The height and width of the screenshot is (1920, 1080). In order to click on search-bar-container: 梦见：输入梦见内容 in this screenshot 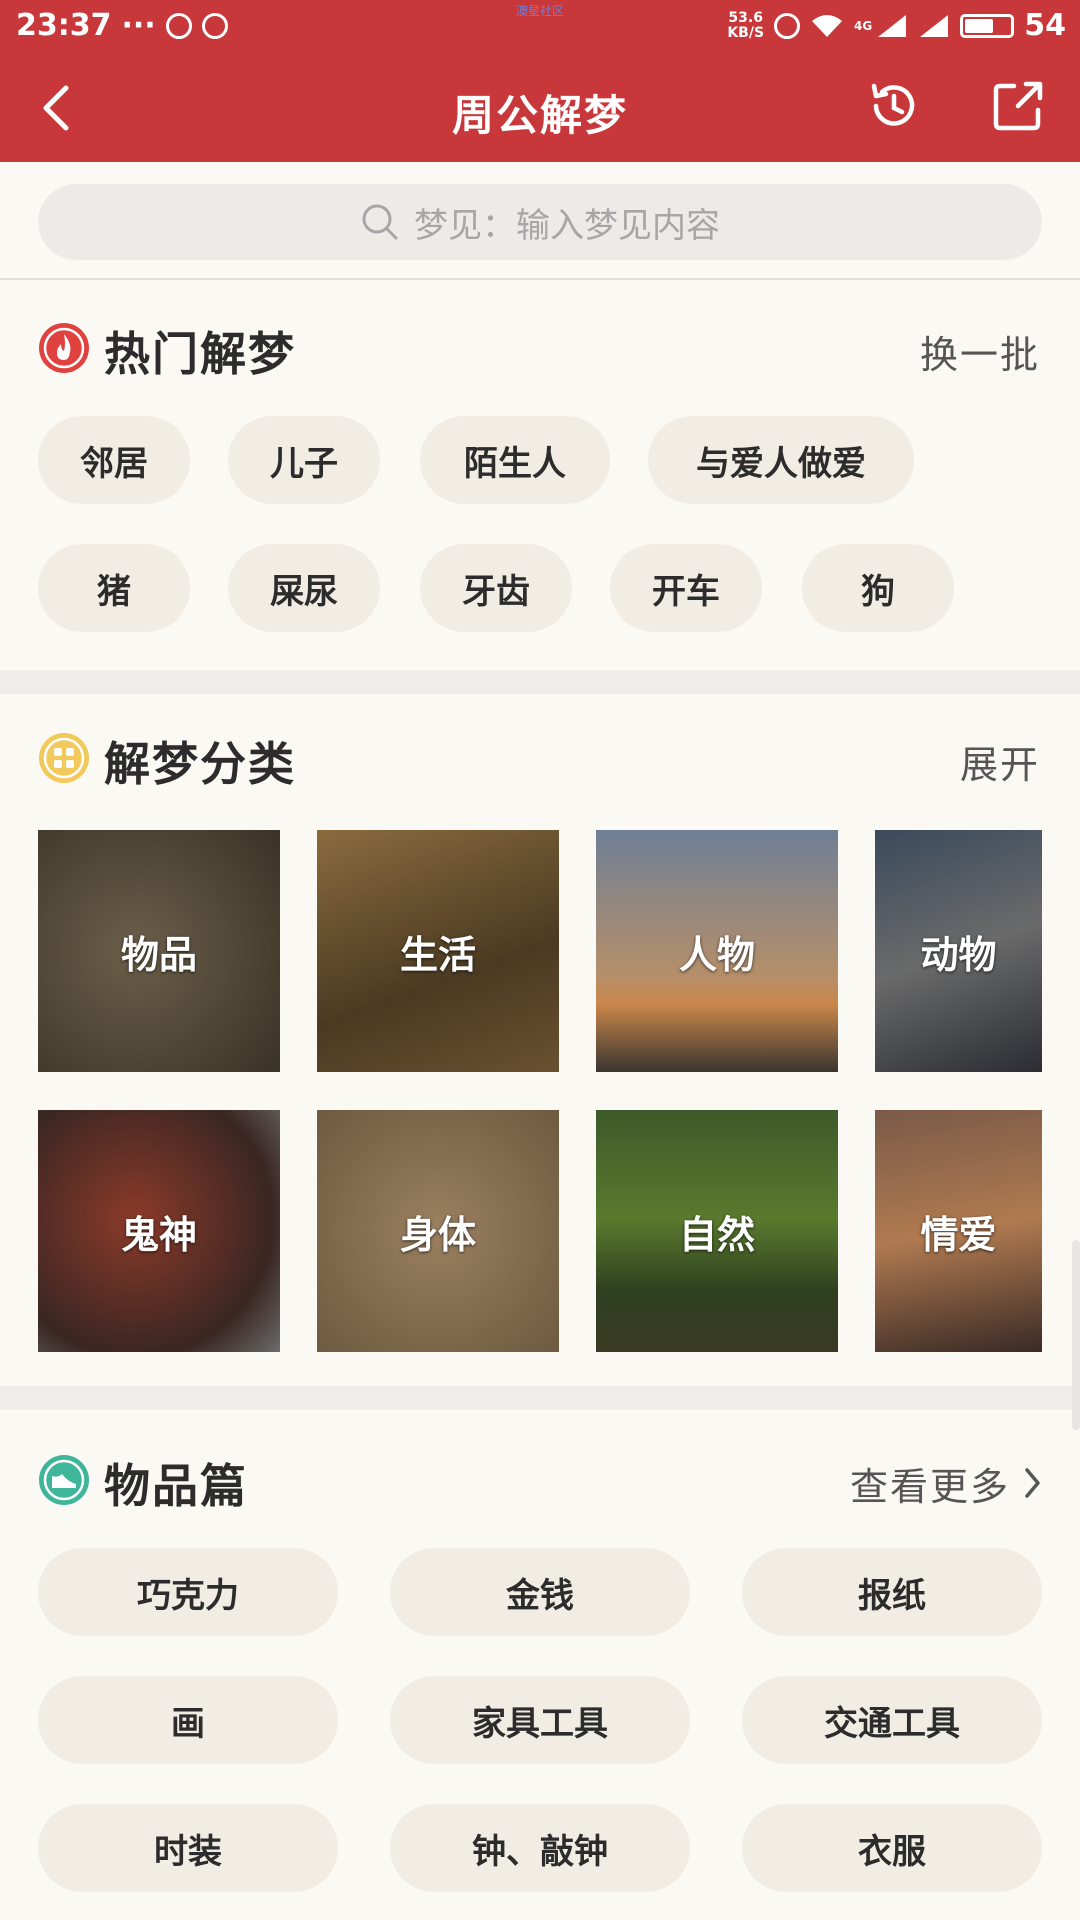, I will do `click(540, 221)`.